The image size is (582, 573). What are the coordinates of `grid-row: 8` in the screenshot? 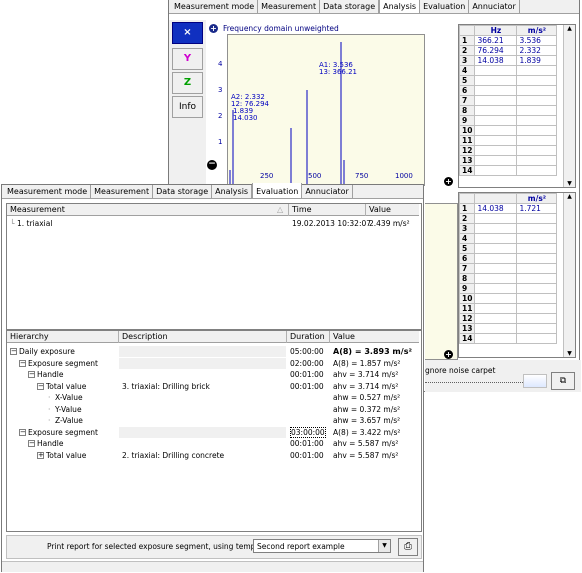 It's located at (508, 278).